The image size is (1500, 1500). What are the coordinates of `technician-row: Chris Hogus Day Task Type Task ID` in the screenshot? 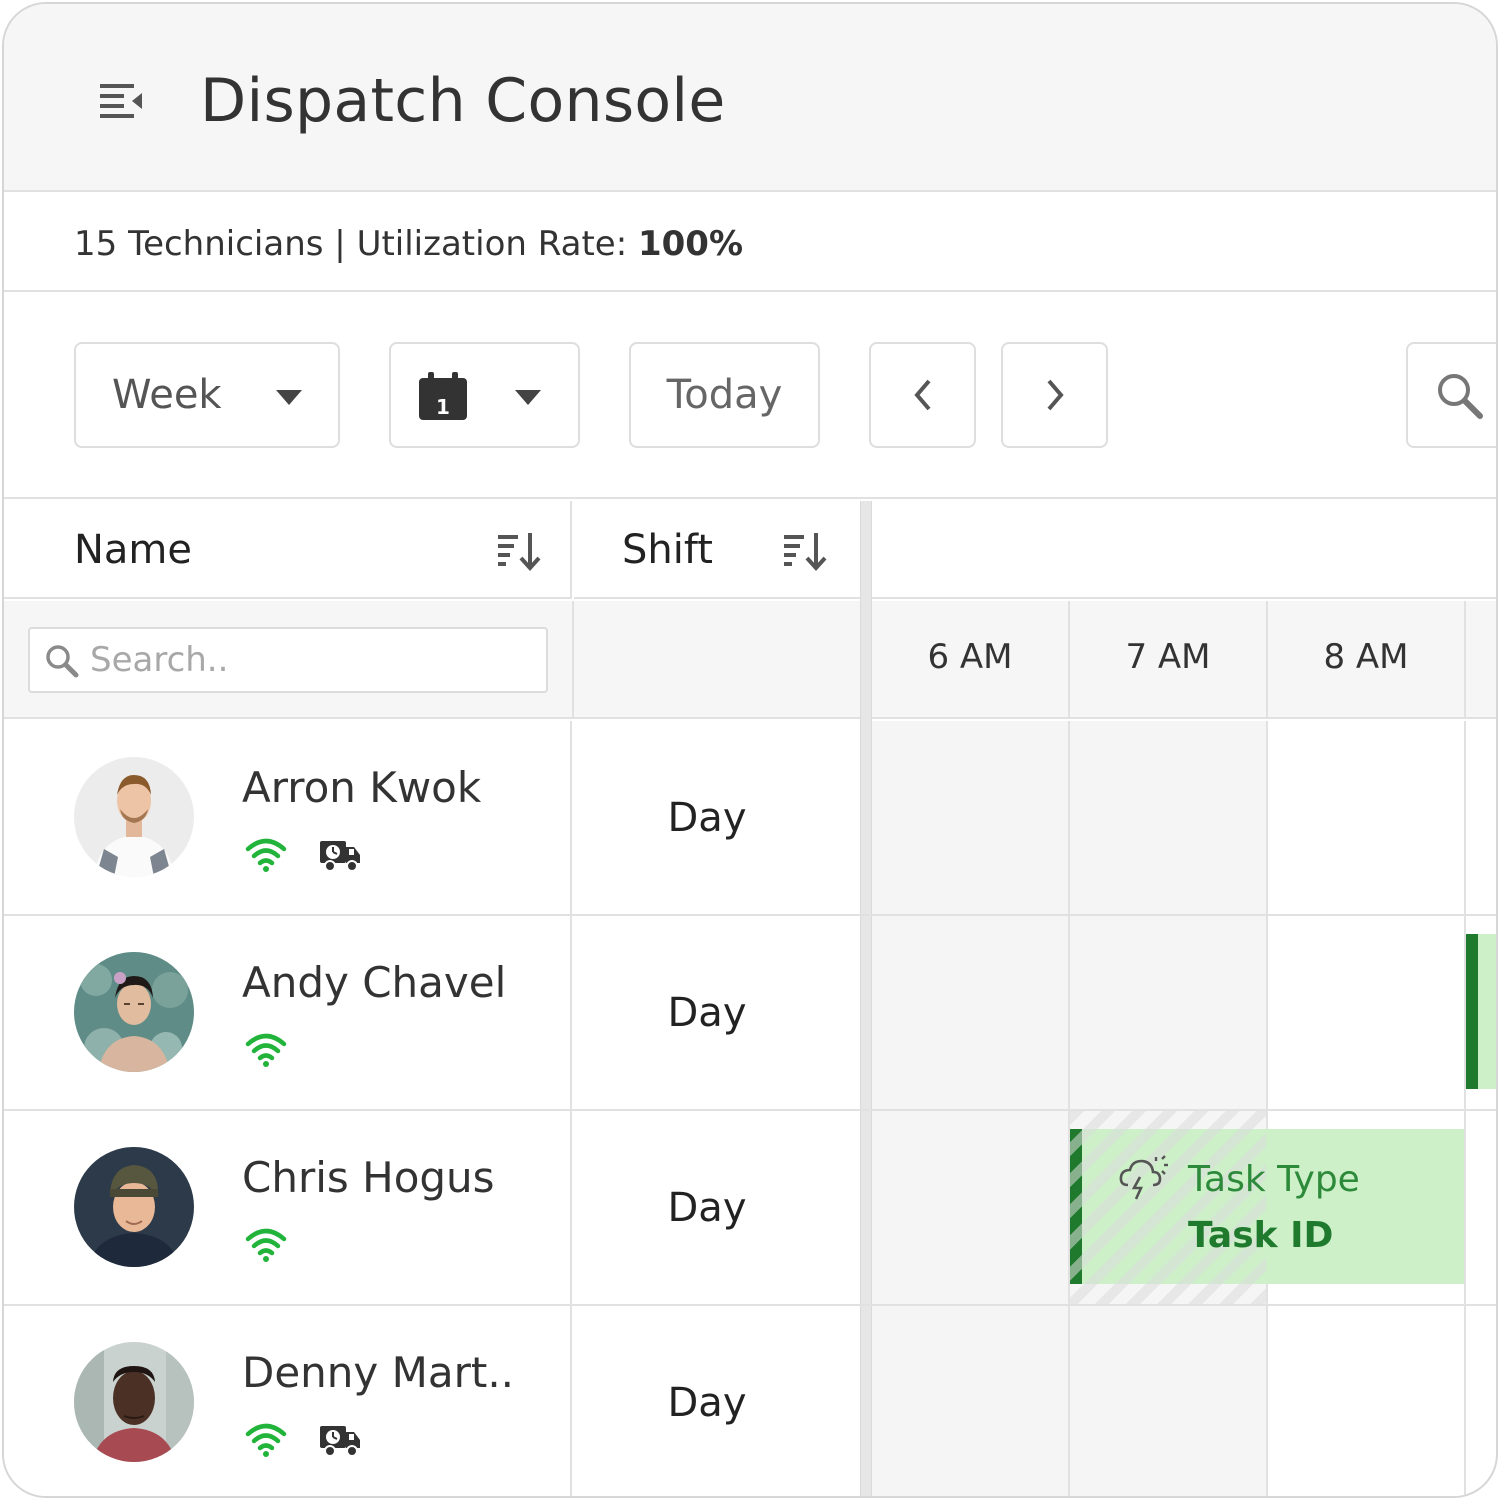 It's located at (750, 1208).